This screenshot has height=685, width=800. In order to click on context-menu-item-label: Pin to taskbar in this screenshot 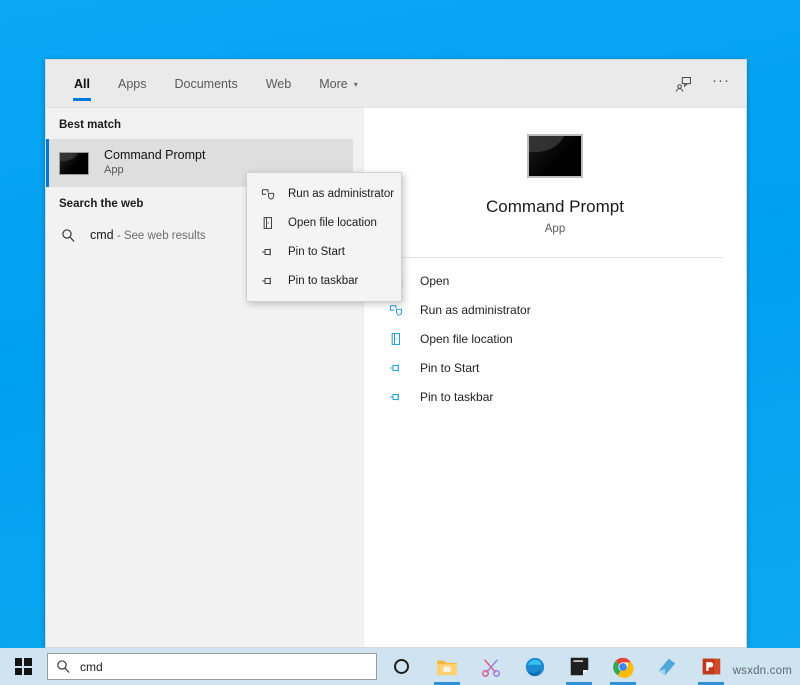, I will do `click(323, 280)`.